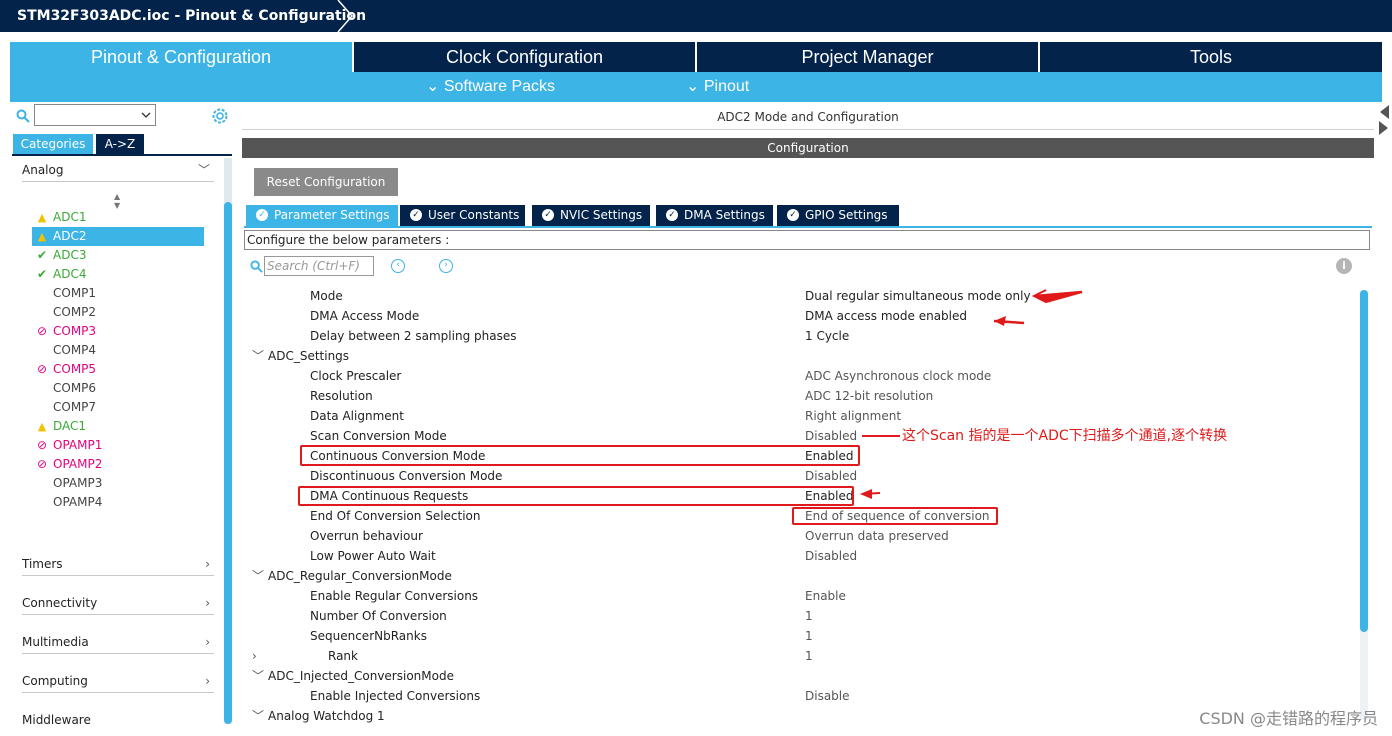 The width and height of the screenshot is (1392, 736). I want to click on tab-dma-settings: ✓ DMA Settings, so click(714, 215).